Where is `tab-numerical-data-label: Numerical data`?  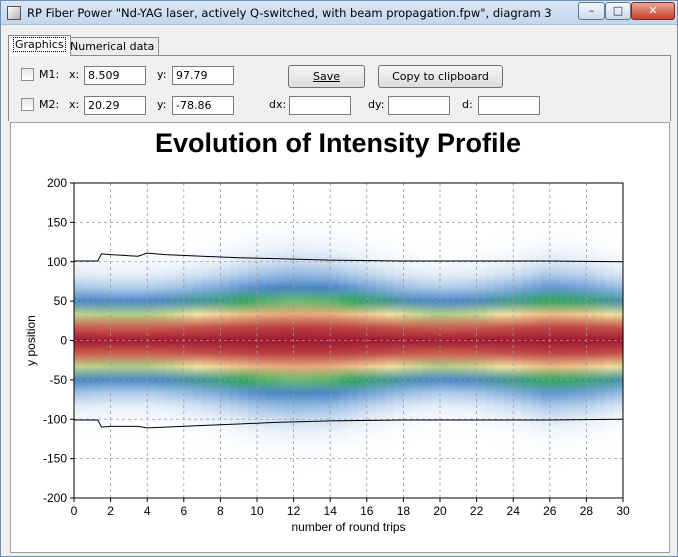 tab-numerical-data-label: Numerical data is located at coordinates (112, 46).